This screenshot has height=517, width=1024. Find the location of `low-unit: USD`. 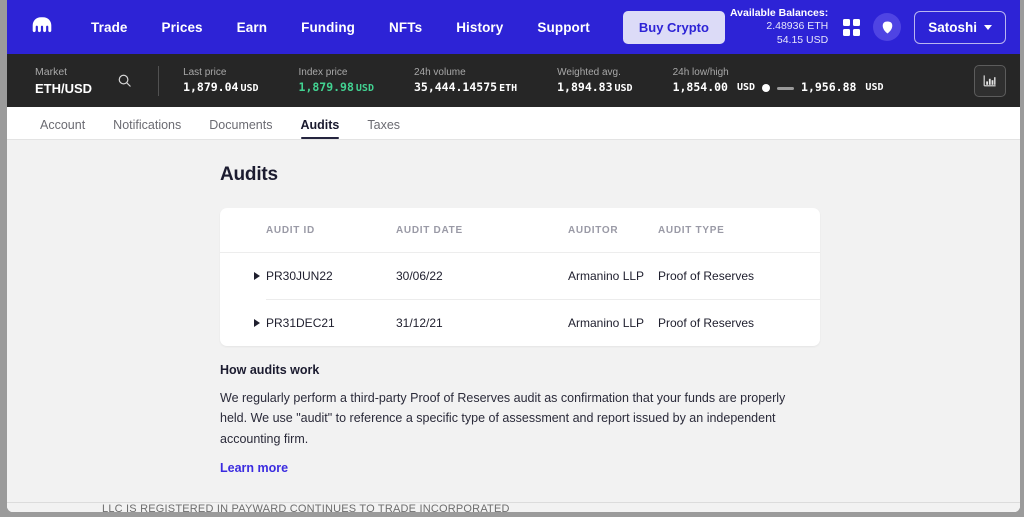

low-unit: USD is located at coordinates (746, 88).